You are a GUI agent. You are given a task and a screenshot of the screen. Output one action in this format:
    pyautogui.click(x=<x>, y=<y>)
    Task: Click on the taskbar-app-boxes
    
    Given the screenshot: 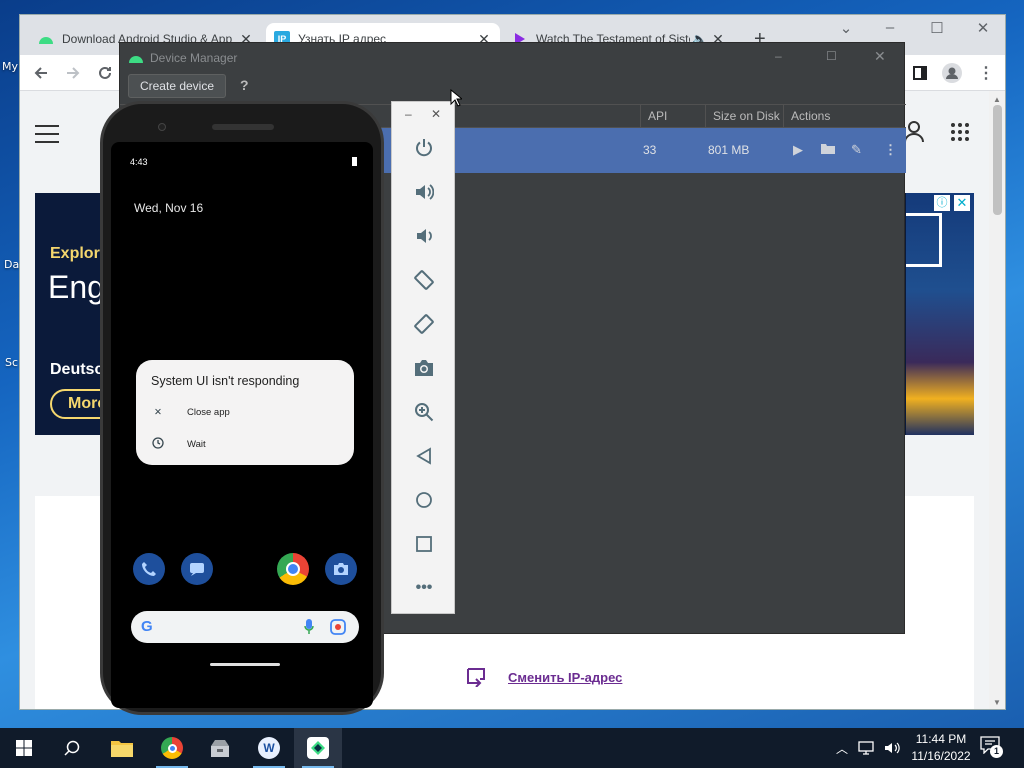 What is the action you would take?
    pyautogui.click(x=220, y=748)
    